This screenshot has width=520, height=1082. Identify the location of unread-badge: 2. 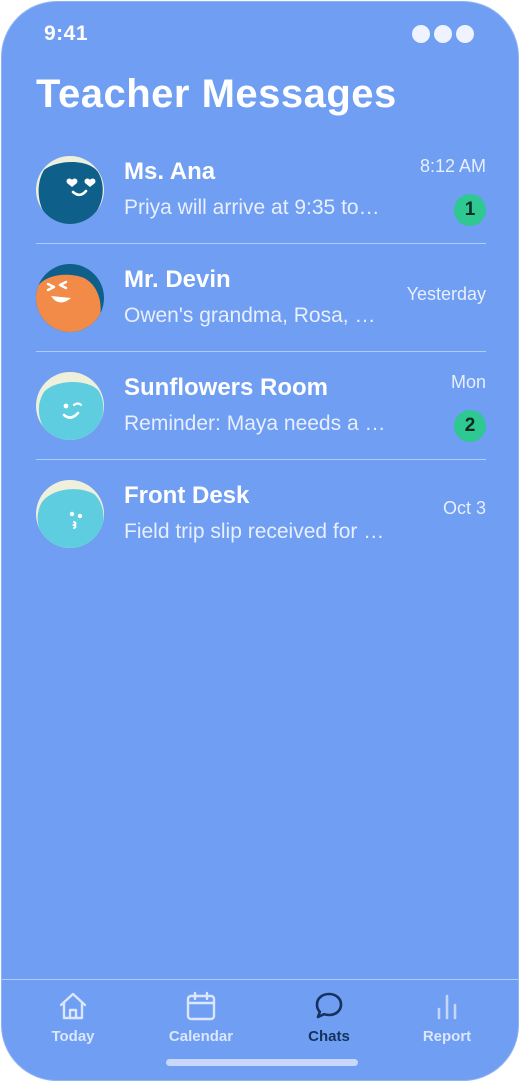
(470, 426).